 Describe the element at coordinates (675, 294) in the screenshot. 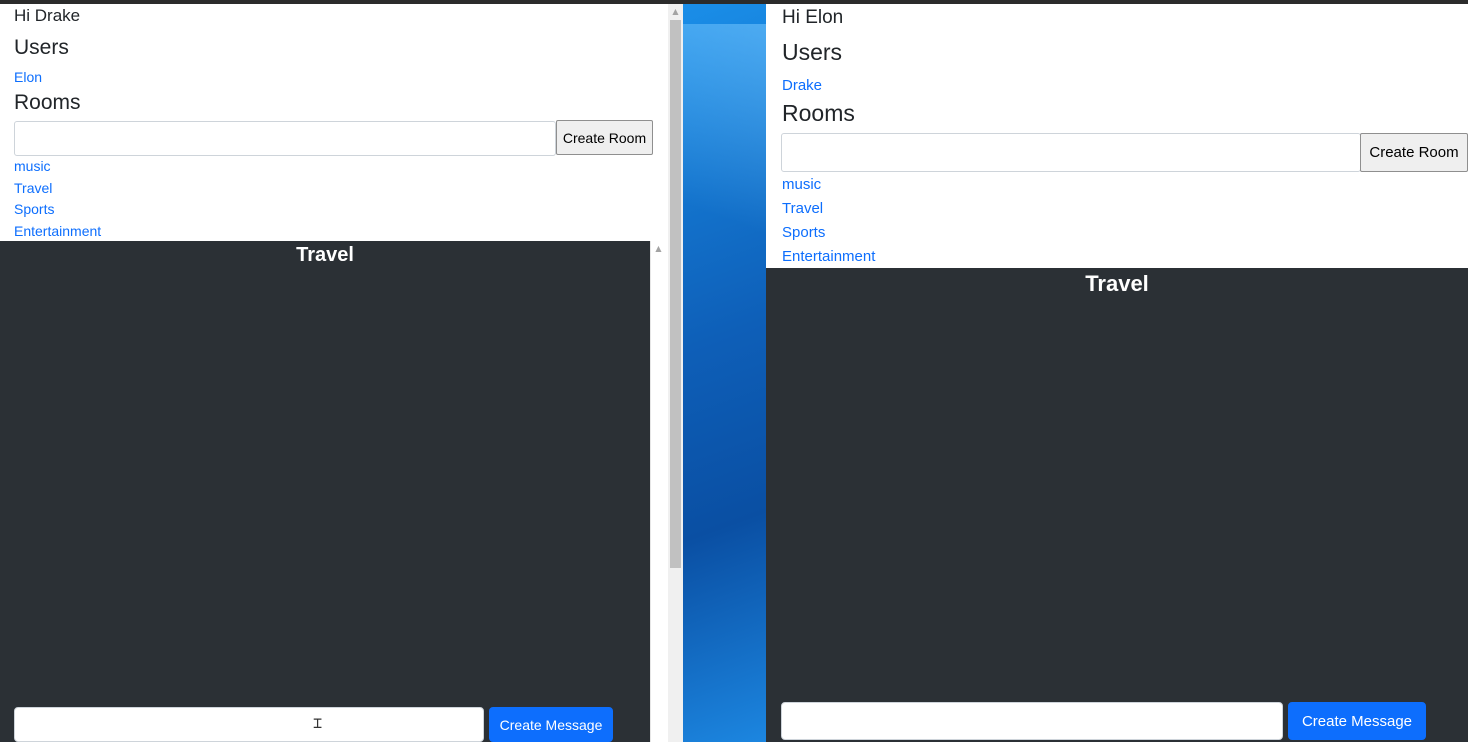

I see `scrollbar-thumb` at that location.